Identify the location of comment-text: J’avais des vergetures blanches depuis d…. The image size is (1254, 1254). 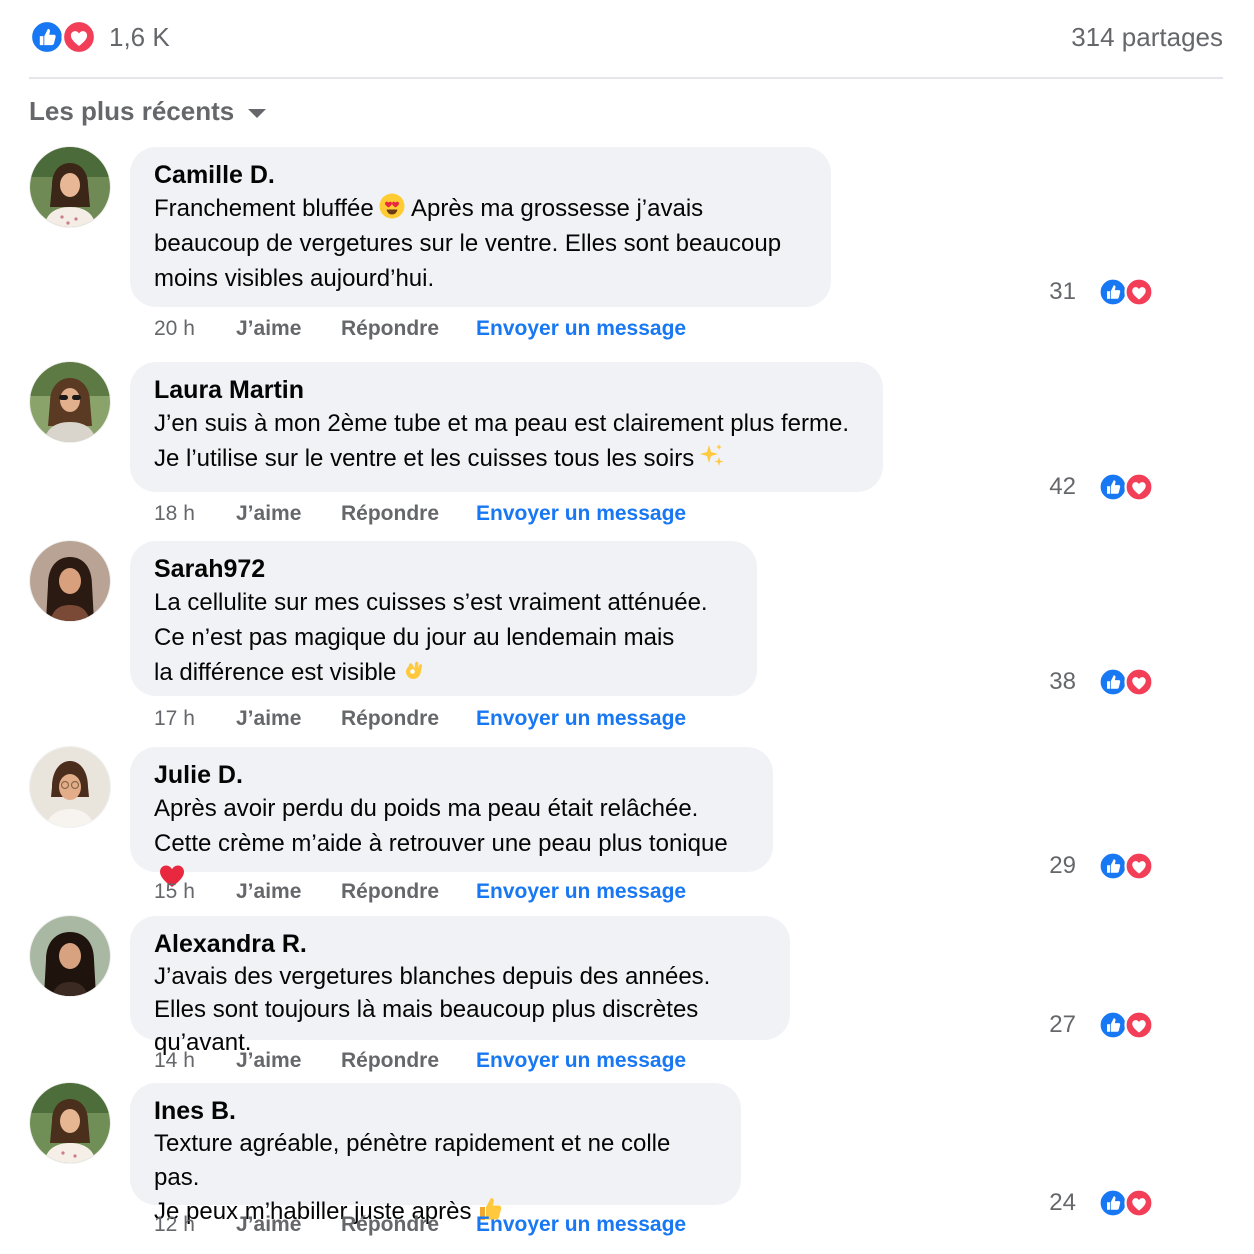
(460, 1009).